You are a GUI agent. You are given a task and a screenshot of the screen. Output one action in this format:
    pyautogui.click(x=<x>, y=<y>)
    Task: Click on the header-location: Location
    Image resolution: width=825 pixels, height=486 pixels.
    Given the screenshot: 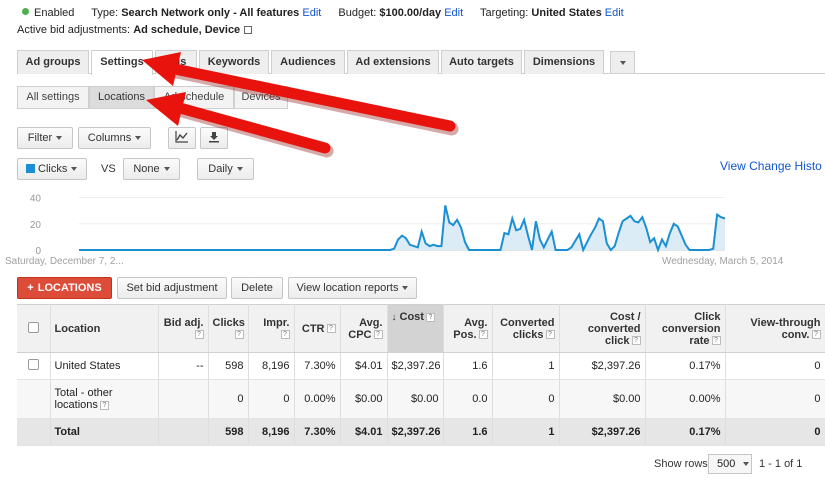 What is the action you would take?
    pyautogui.click(x=104, y=328)
    